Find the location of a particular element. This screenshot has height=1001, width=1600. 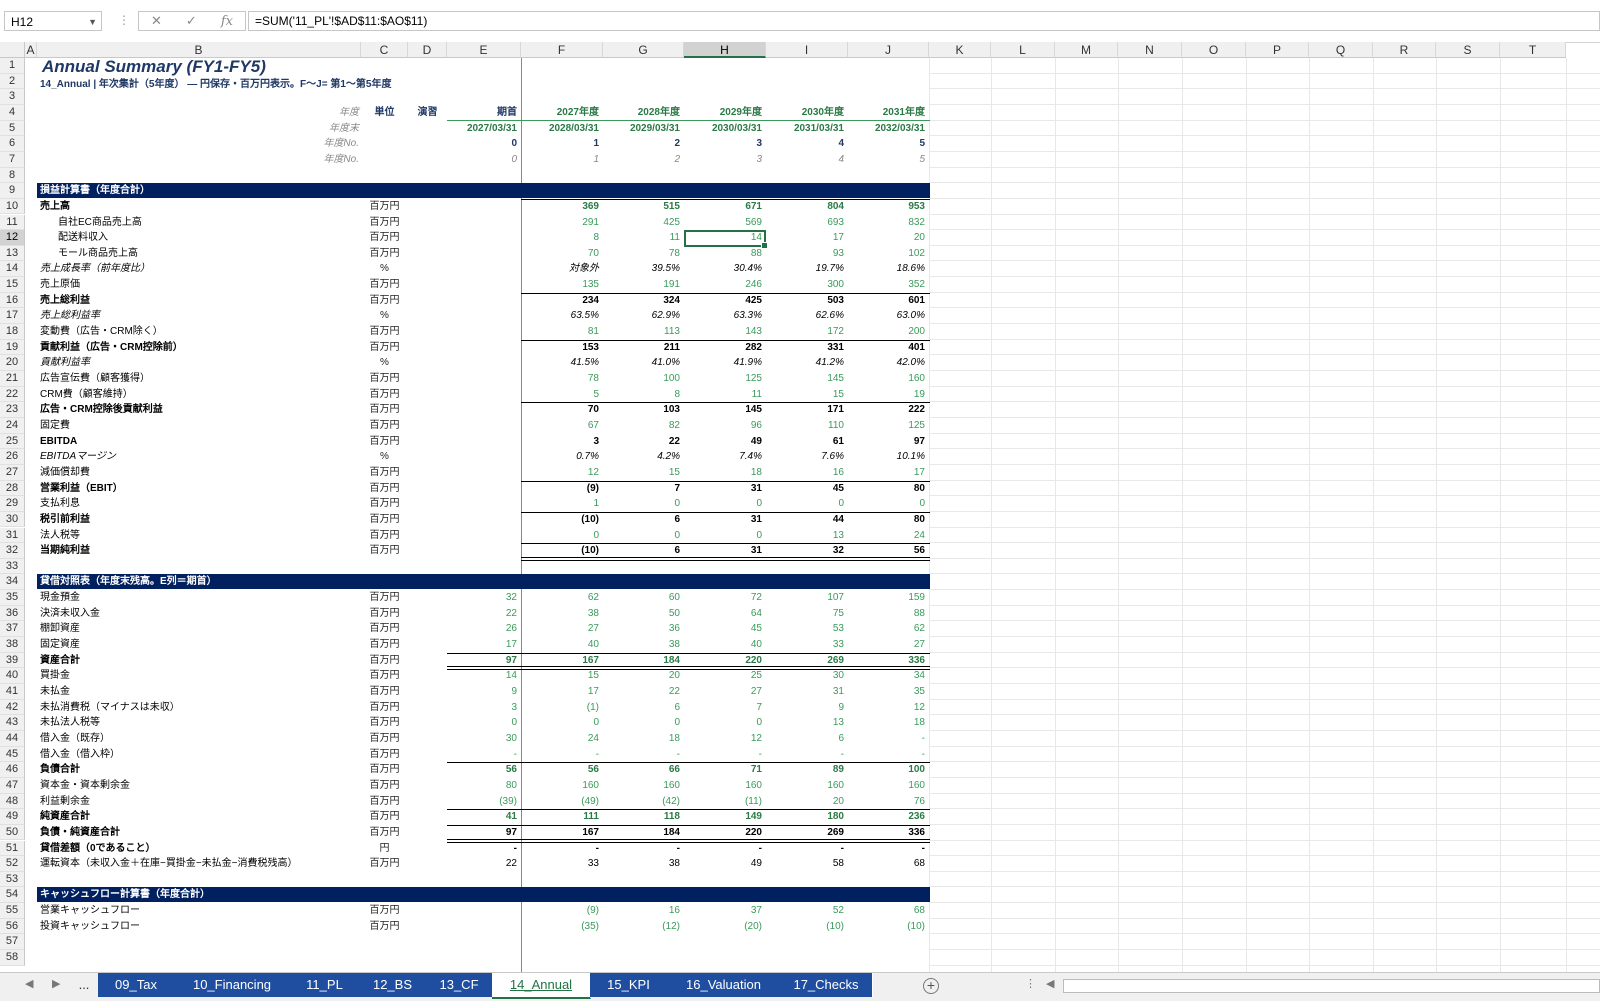

column-header-f: F is located at coordinates (562, 50).